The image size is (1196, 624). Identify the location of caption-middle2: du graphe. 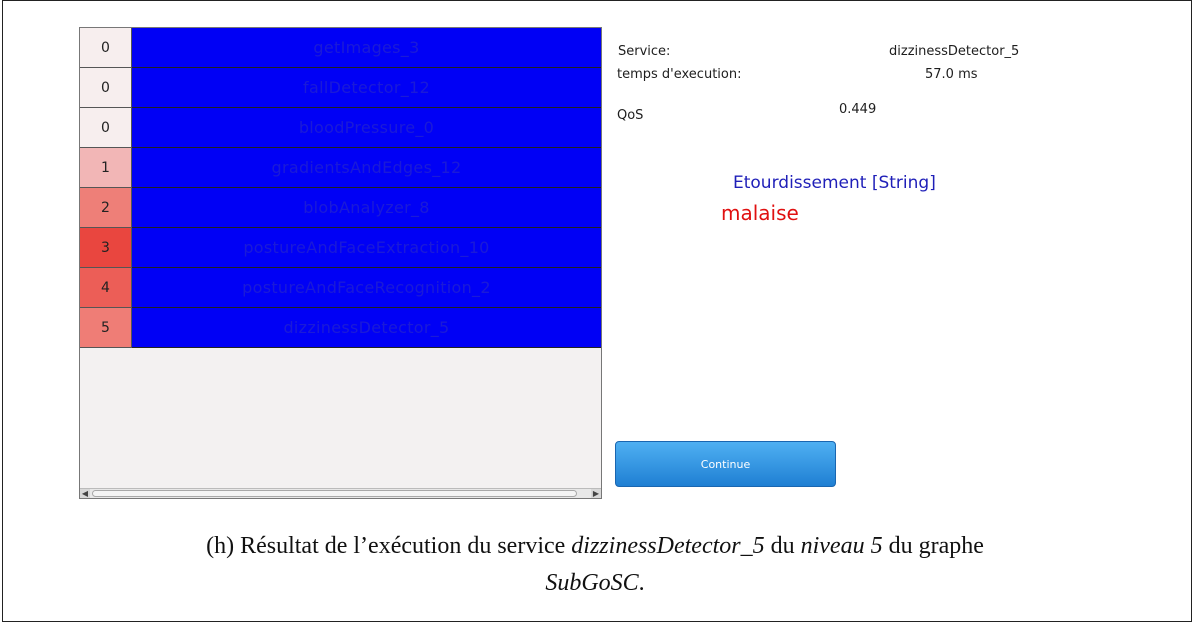
(933, 546).